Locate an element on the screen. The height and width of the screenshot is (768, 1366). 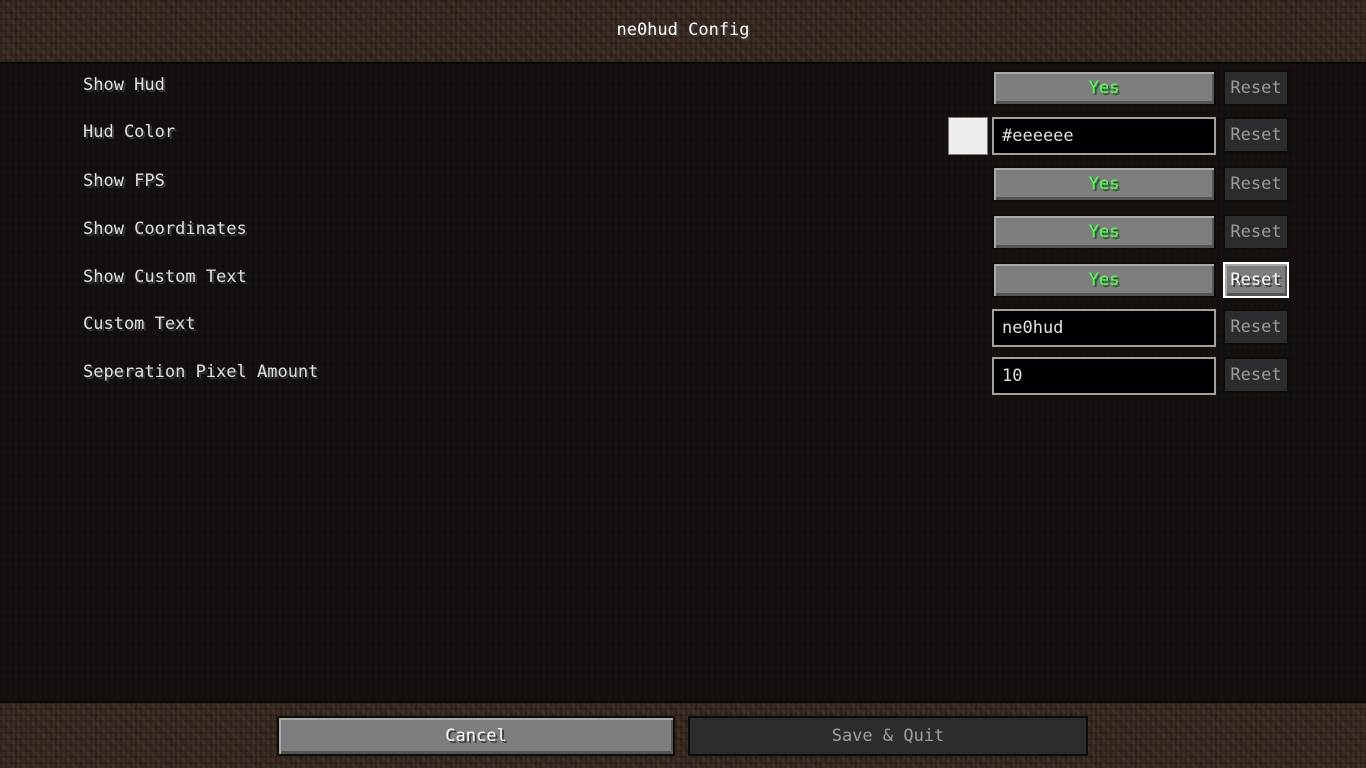
option-label: Custom Text is located at coordinates (139, 324).